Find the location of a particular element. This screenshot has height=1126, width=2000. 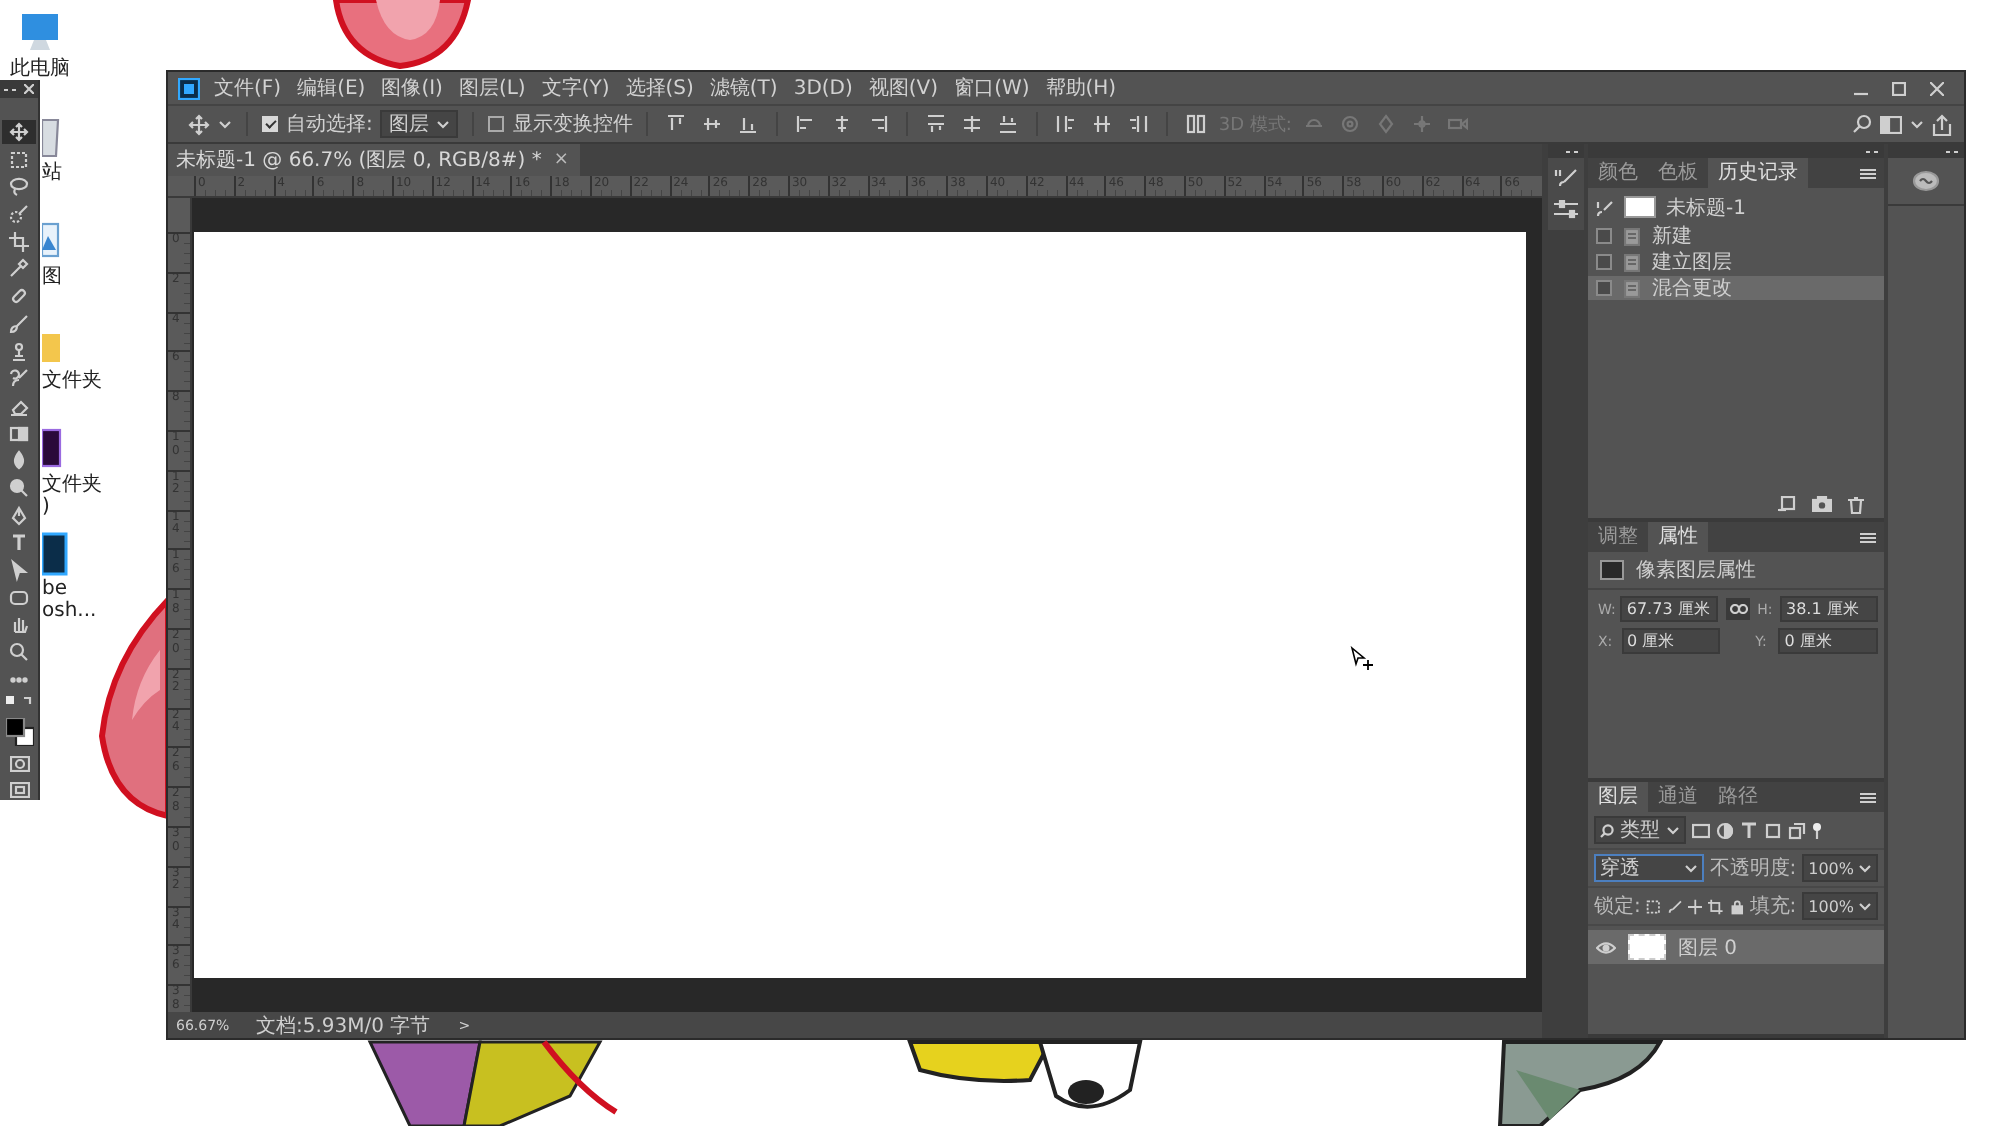

filter-toggle-icon is located at coordinates (1817, 830).